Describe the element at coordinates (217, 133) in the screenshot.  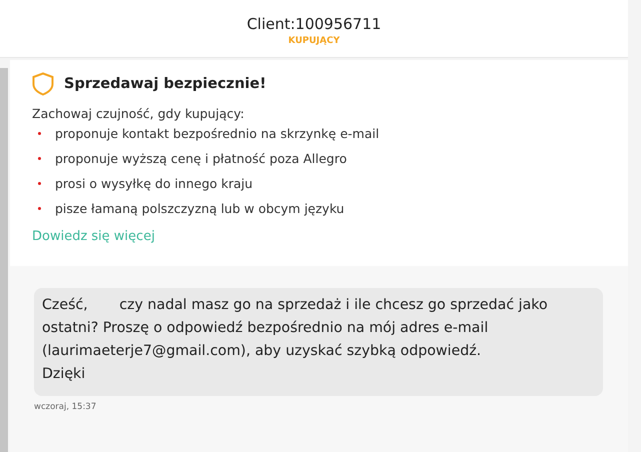
I see `warning-item: proponuje kontakt bezpośrednio na skrzynkę e-mail` at that location.